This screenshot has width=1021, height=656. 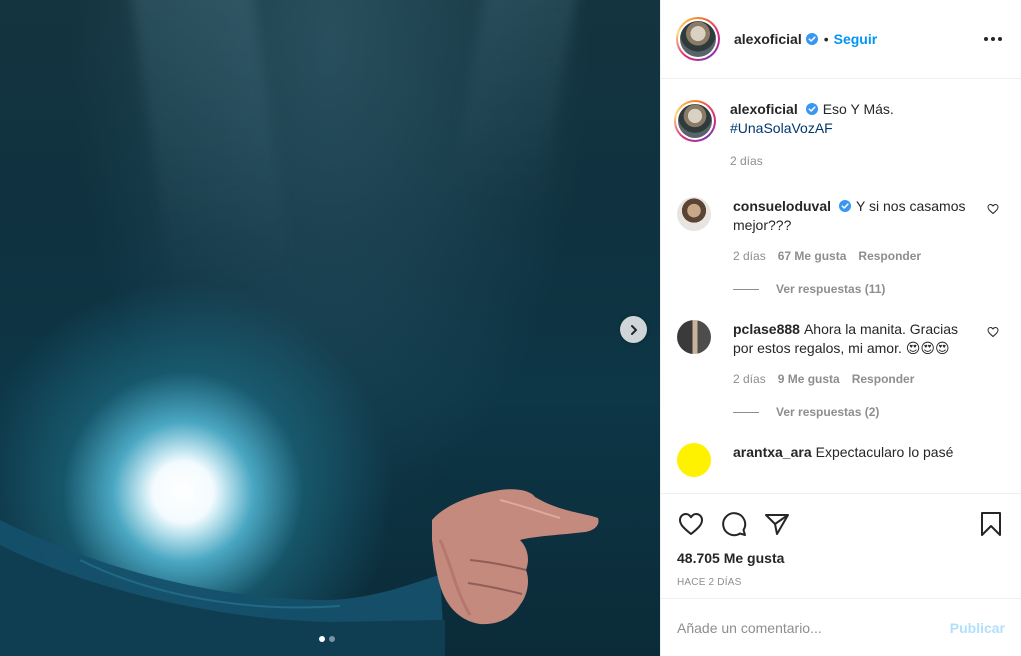 What do you see at coordinates (884, 452) in the screenshot?
I see `comment-text: Expectacularo lo pasé` at bounding box center [884, 452].